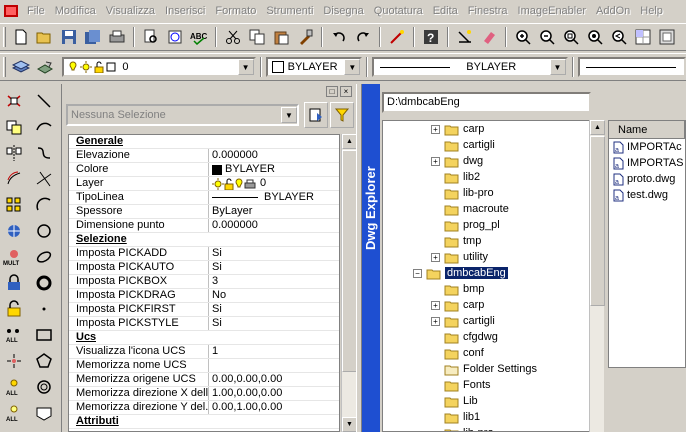 Image resolution: width=686 pixels, height=432 pixels. I want to click on point-icon, so click(44, 309).